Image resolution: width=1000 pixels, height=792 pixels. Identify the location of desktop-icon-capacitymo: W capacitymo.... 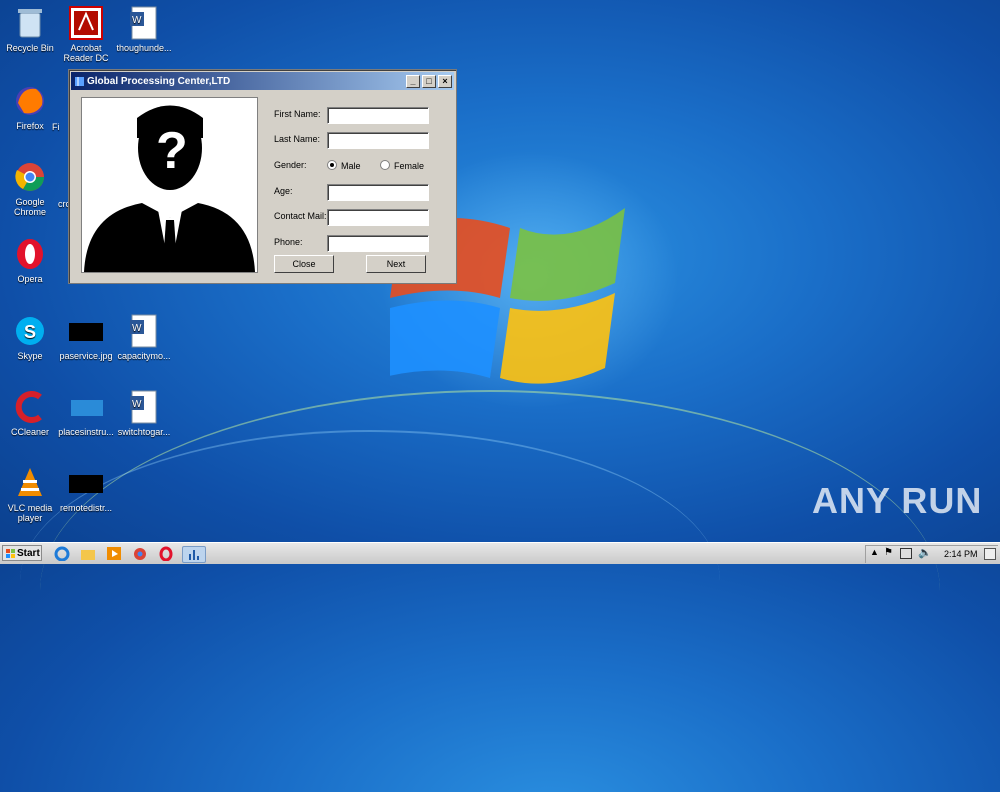
(144, 337).